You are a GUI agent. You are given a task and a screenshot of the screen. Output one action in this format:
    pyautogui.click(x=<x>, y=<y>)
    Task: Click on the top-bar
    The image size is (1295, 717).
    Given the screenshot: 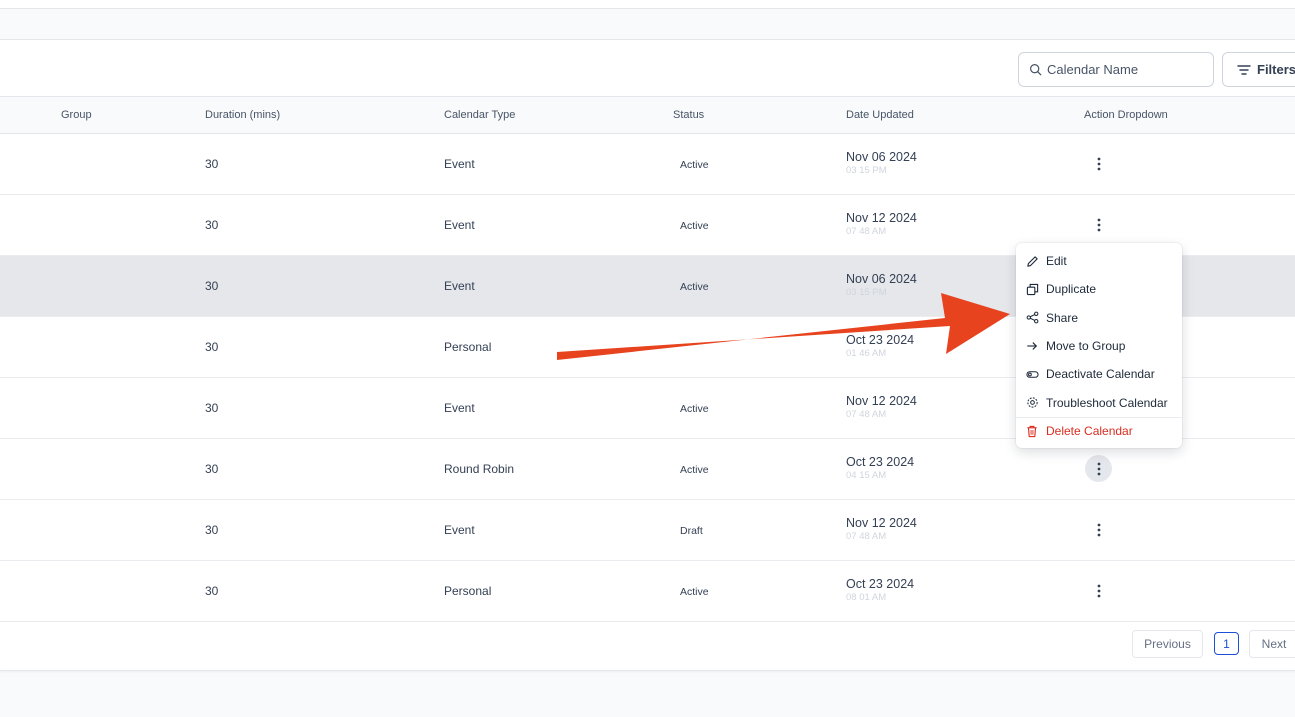 What is the action you would take?
    pyautogui.click(x=647, y=4)
    